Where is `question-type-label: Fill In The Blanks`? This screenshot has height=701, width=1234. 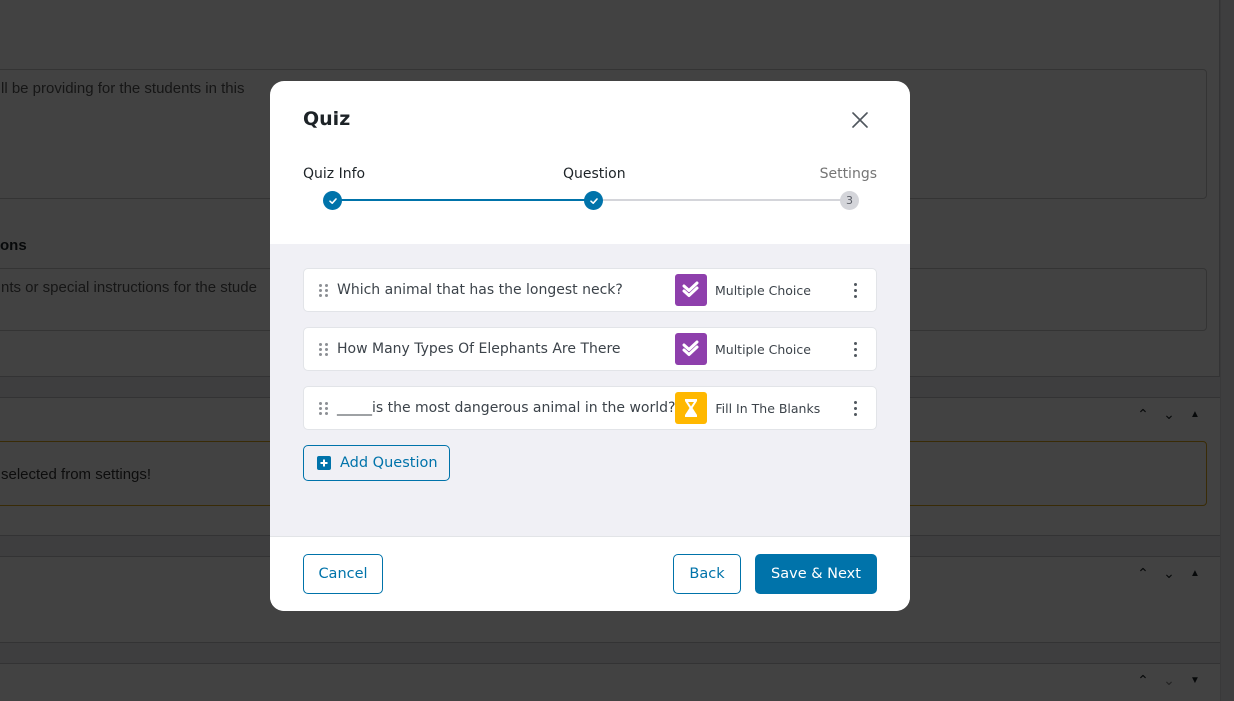
question-type-label: Fill In The Blanks is located at coordinates (768, 408).